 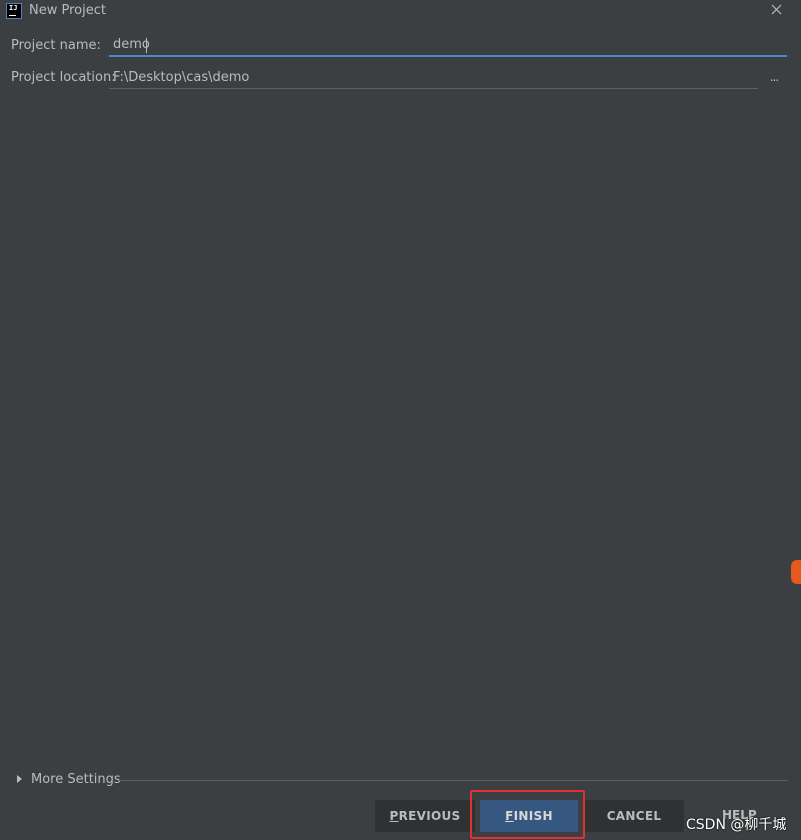 I want to click on intellij-app-icon: IJ, so click(x=14, y=11).